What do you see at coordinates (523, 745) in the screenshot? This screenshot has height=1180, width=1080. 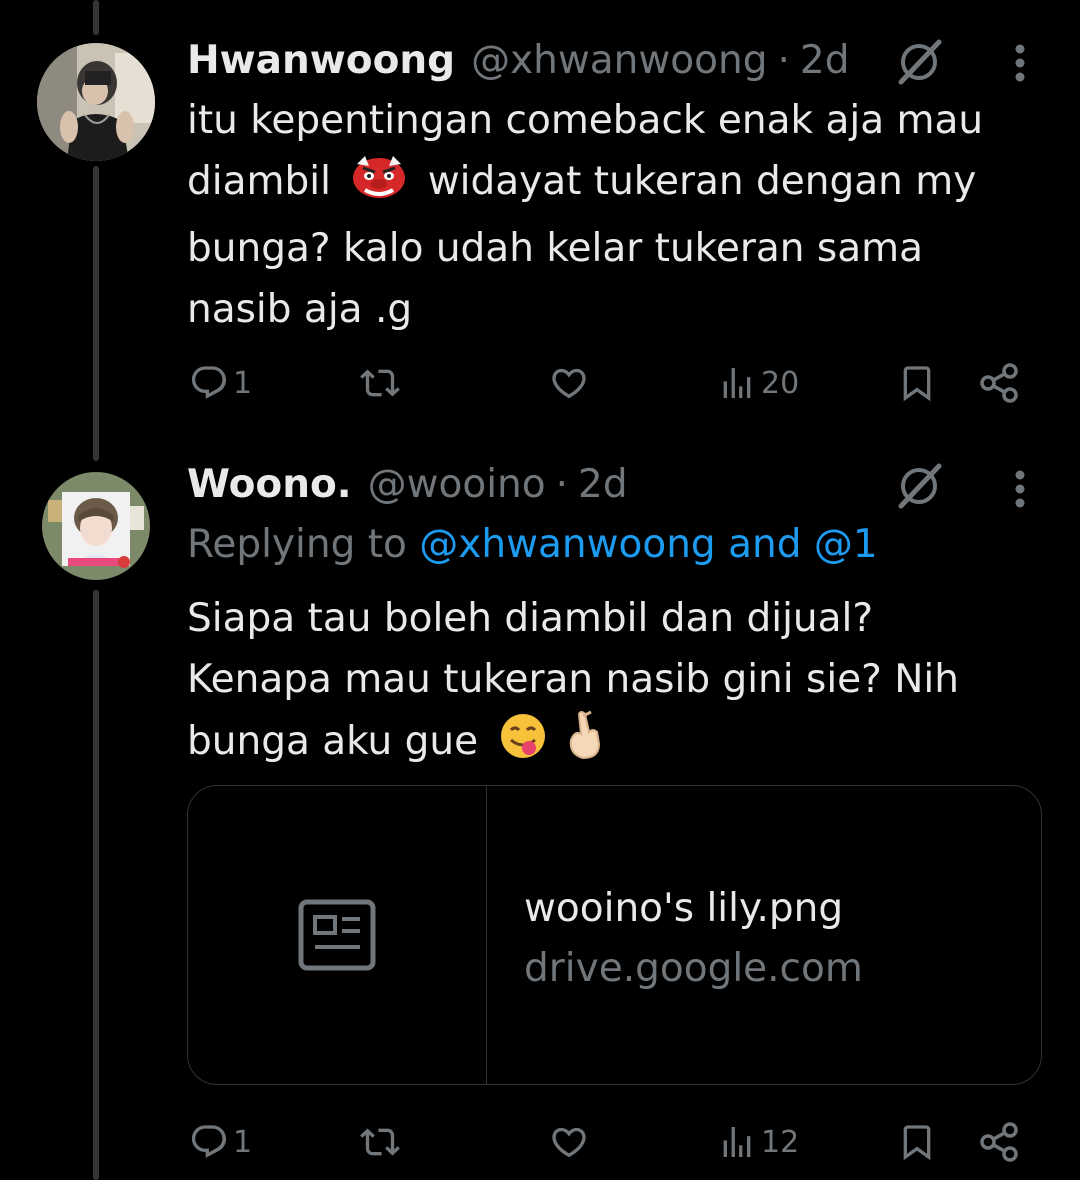 I see `face-savoring-food-emoji` at bounding box center [523, 745].